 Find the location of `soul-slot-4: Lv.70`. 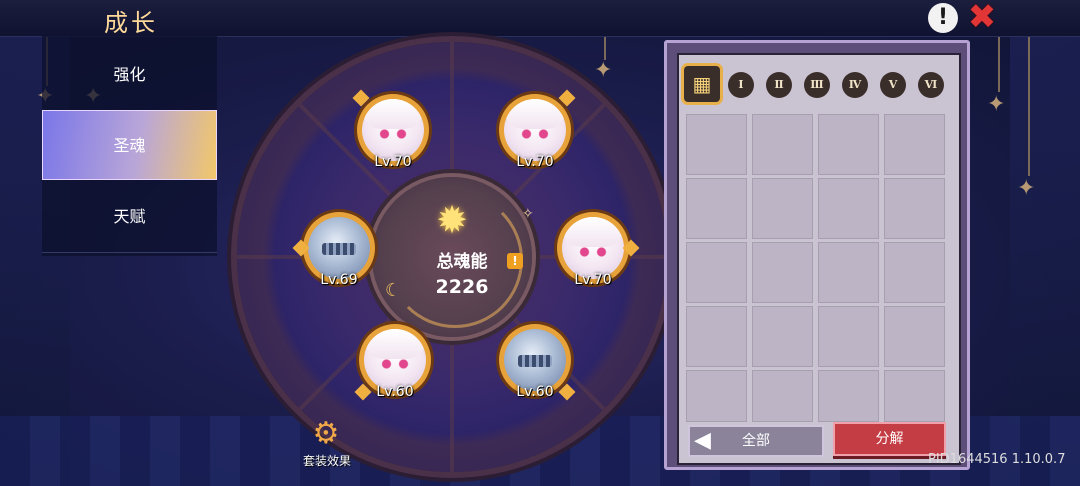

soul-slot-4: Lv.70 is located at coordinates (598, 250).